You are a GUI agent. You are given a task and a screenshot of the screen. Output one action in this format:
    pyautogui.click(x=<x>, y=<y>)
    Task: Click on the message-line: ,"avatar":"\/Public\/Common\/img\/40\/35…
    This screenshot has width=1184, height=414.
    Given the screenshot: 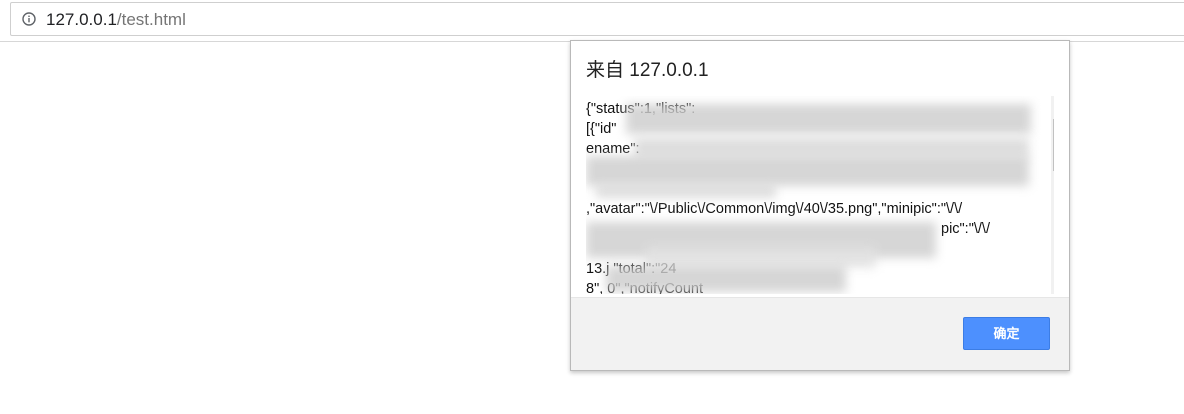 What is the action you would take?
    pyautogui.click(x=774, y=209)
    